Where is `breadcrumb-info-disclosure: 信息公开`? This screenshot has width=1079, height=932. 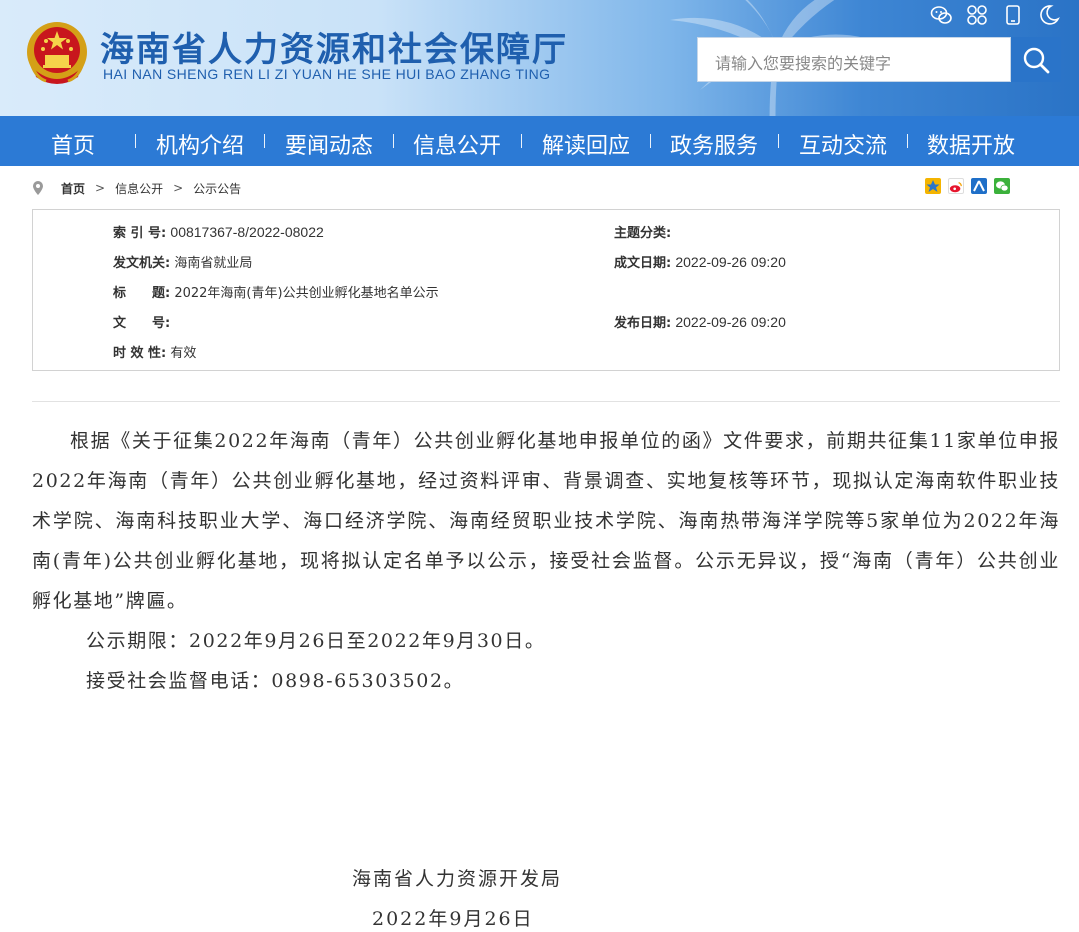 breadcrumb-info-disclosure: 信息公开 is located at coordinates (139, 188).